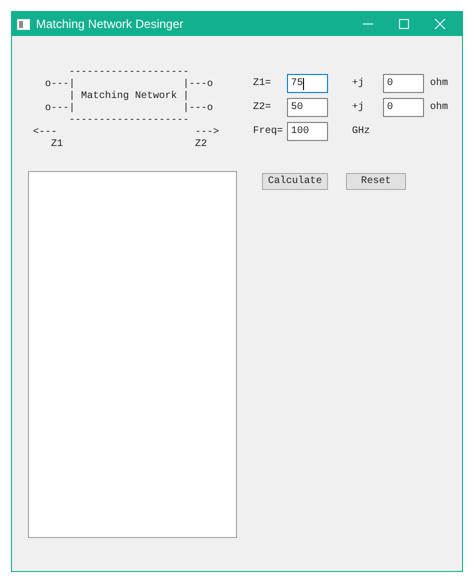  Describe the element at coordinates (262, 108) in the screenshot. I see `field-label: Z2=` at that location.